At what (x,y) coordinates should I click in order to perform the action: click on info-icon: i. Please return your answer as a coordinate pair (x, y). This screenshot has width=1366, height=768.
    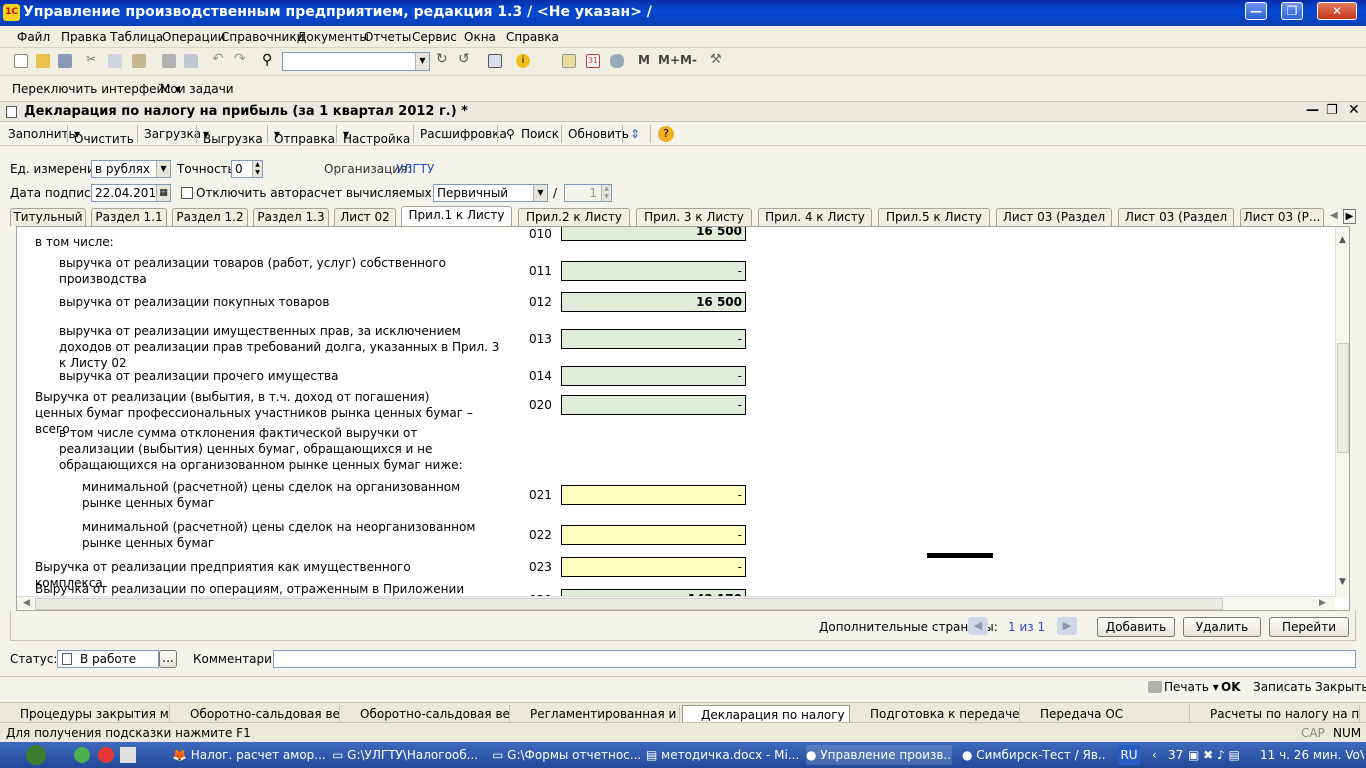
    Looking at the image, I should click on (523, 61).